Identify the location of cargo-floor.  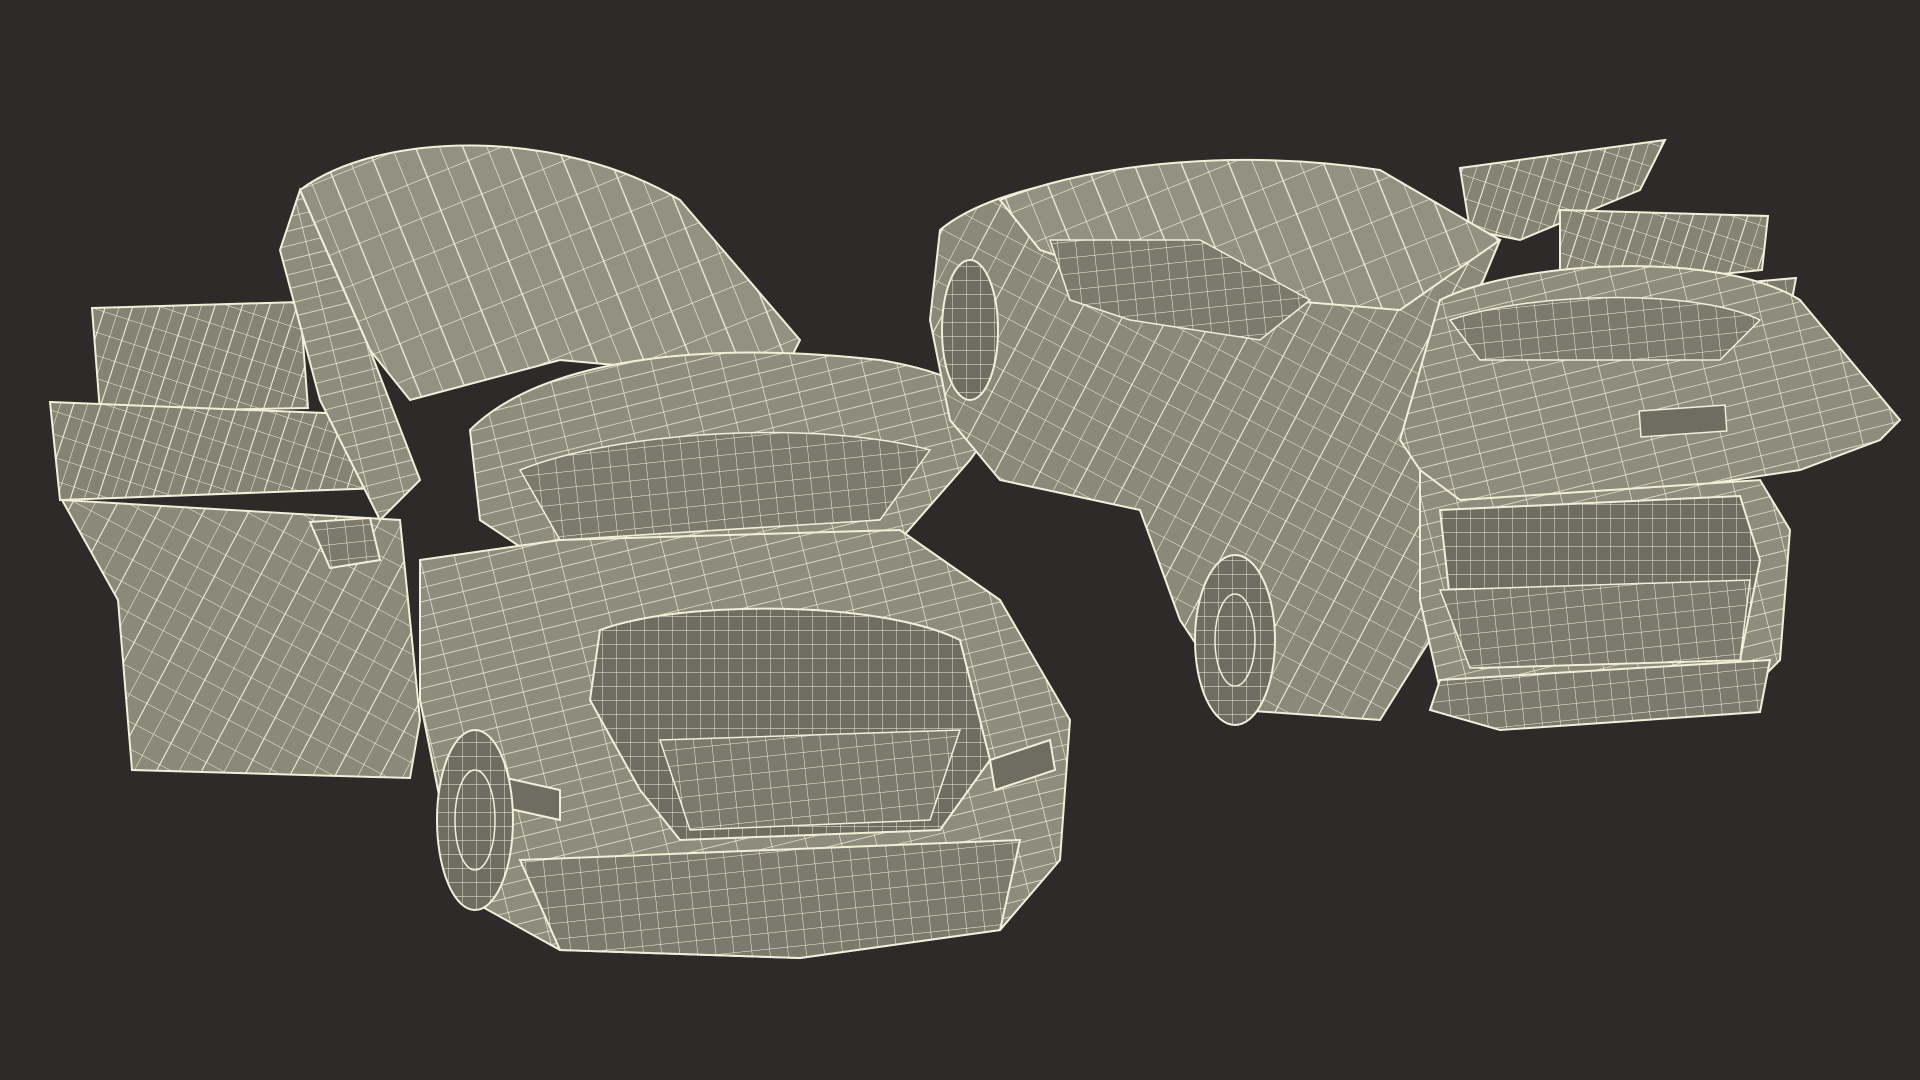
(1594, 624).